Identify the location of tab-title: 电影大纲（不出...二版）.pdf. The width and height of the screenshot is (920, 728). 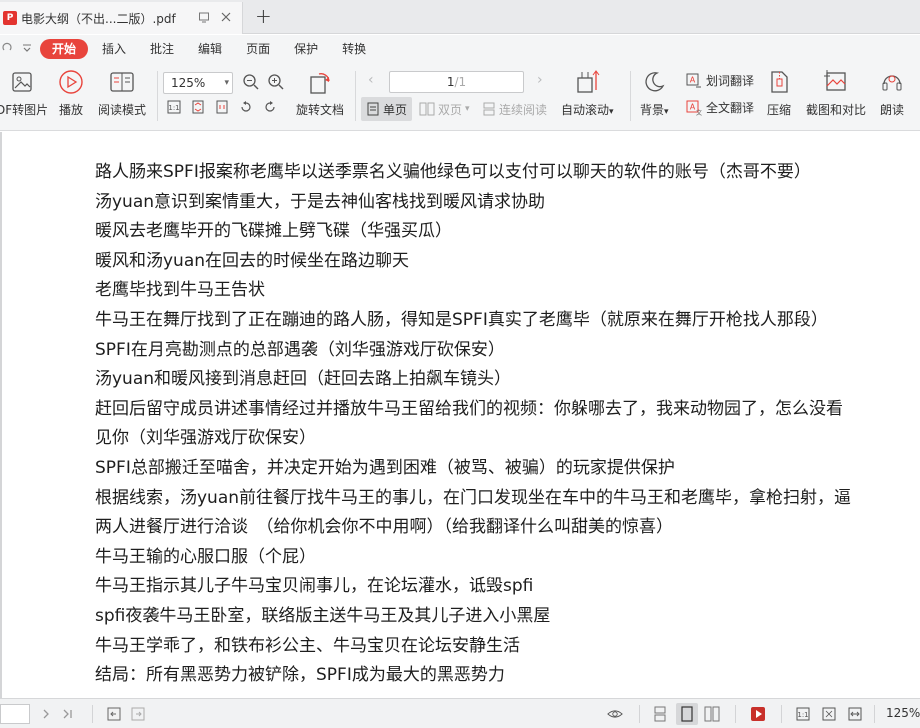
(98, 18).